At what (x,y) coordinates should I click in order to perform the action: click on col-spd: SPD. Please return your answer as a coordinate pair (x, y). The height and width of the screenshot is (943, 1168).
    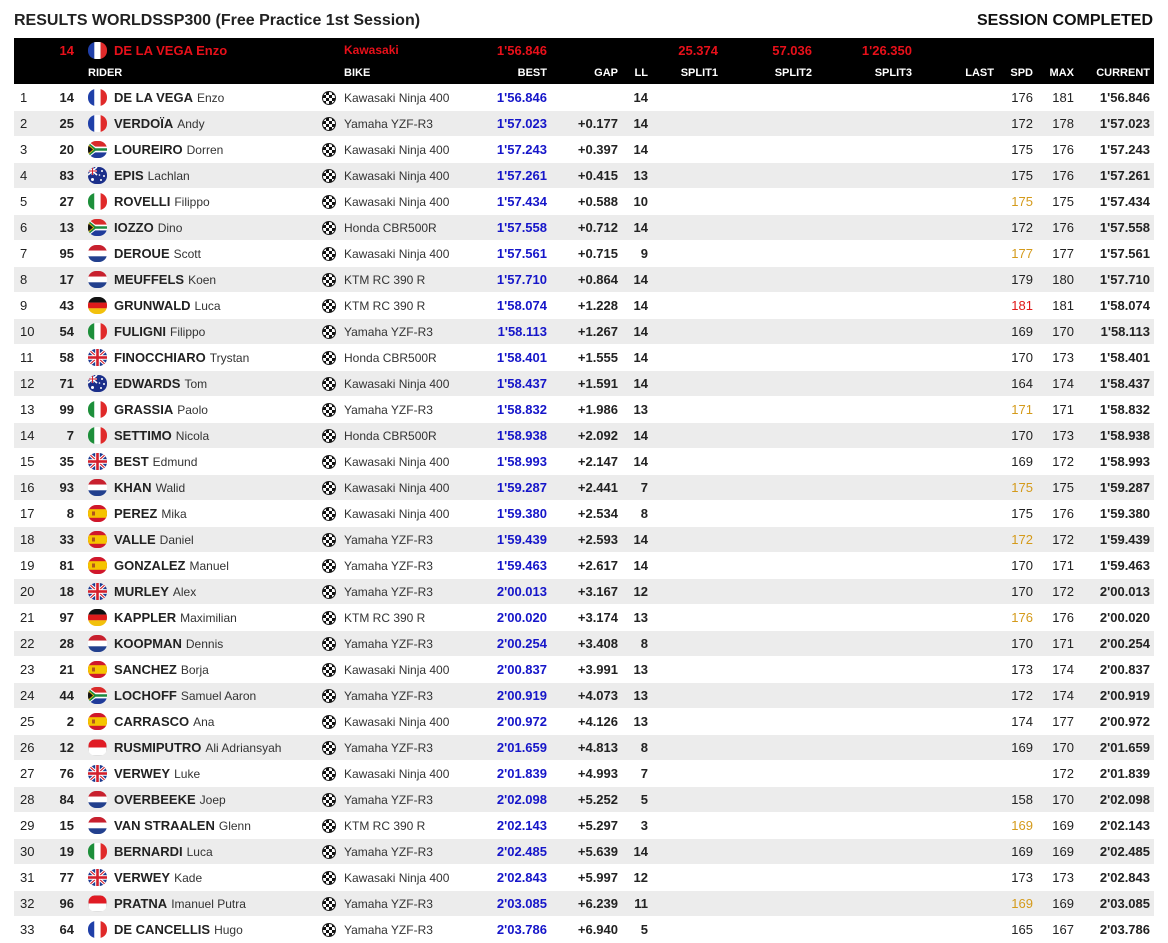
    Looking at the image, I should click on (1013, 73).